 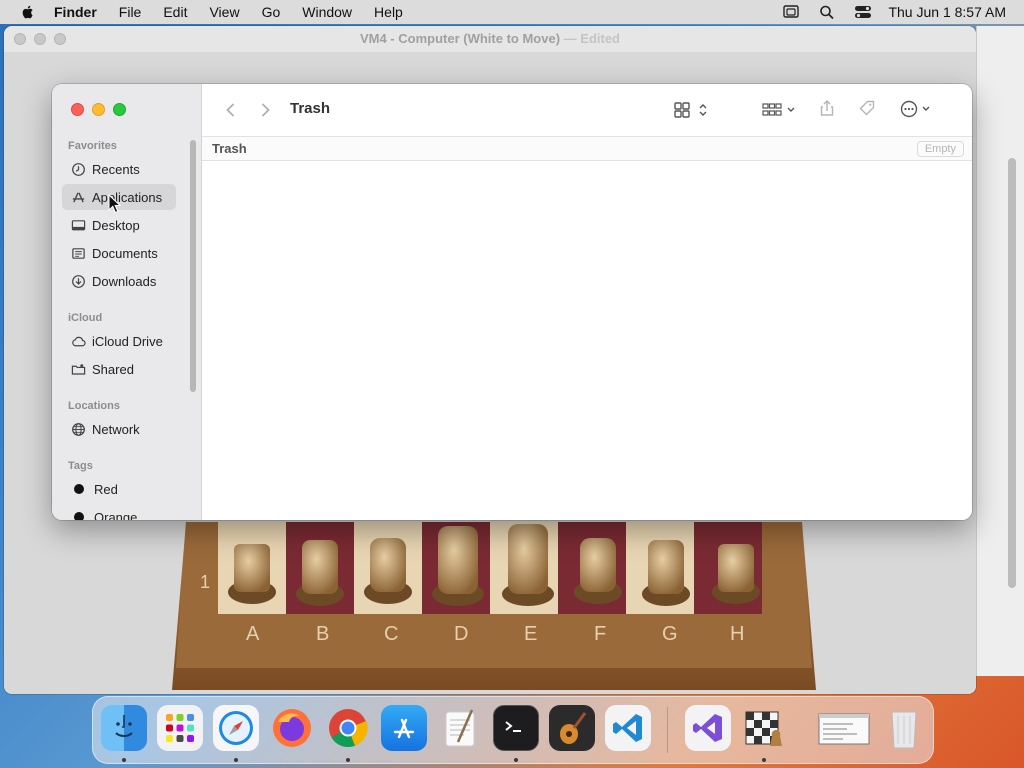 I want to click on launchpad-grid-icon, so click(x=180, y=728).